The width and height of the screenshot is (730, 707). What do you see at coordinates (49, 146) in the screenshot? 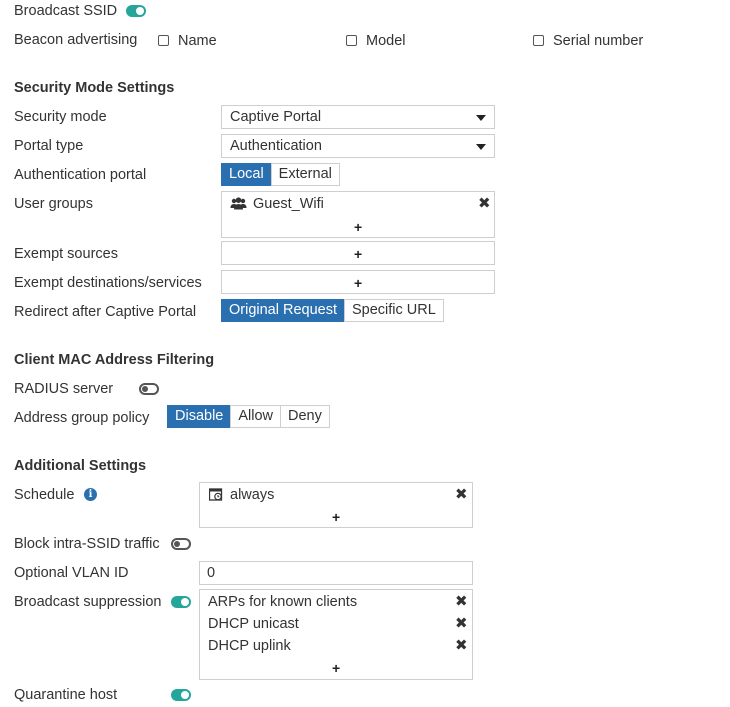
I see `portal-type-label: Portal type` at bounding box center [49, 146].